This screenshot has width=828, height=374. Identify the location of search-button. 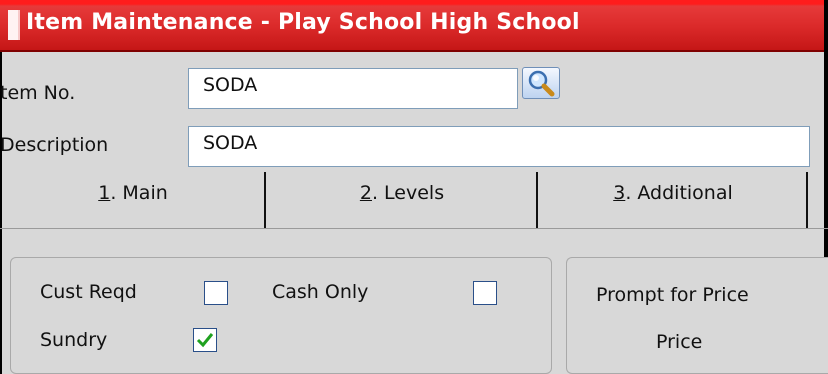
(541, 83).